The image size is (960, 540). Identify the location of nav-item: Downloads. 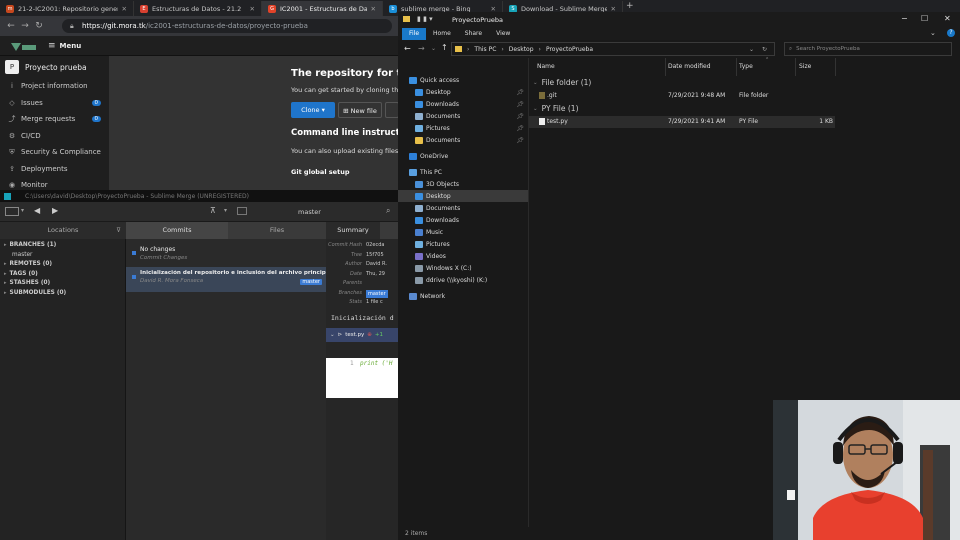
(463, 220).